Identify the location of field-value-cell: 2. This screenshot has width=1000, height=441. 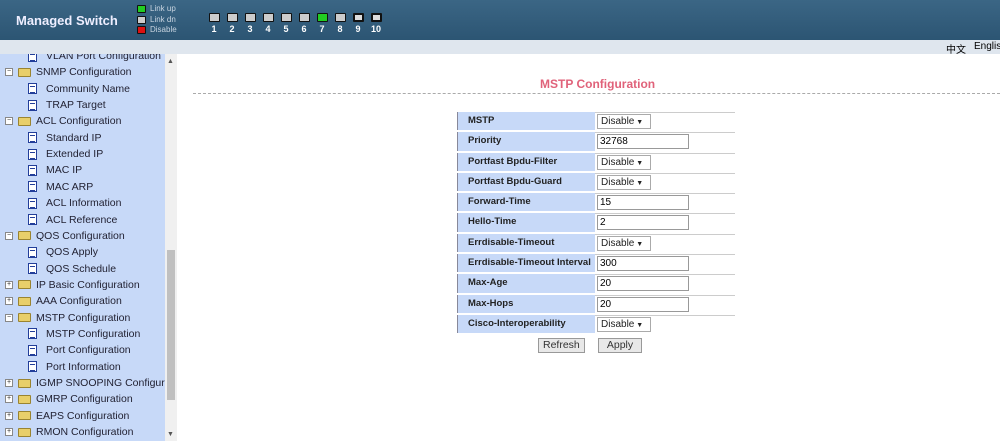
(665, 222).